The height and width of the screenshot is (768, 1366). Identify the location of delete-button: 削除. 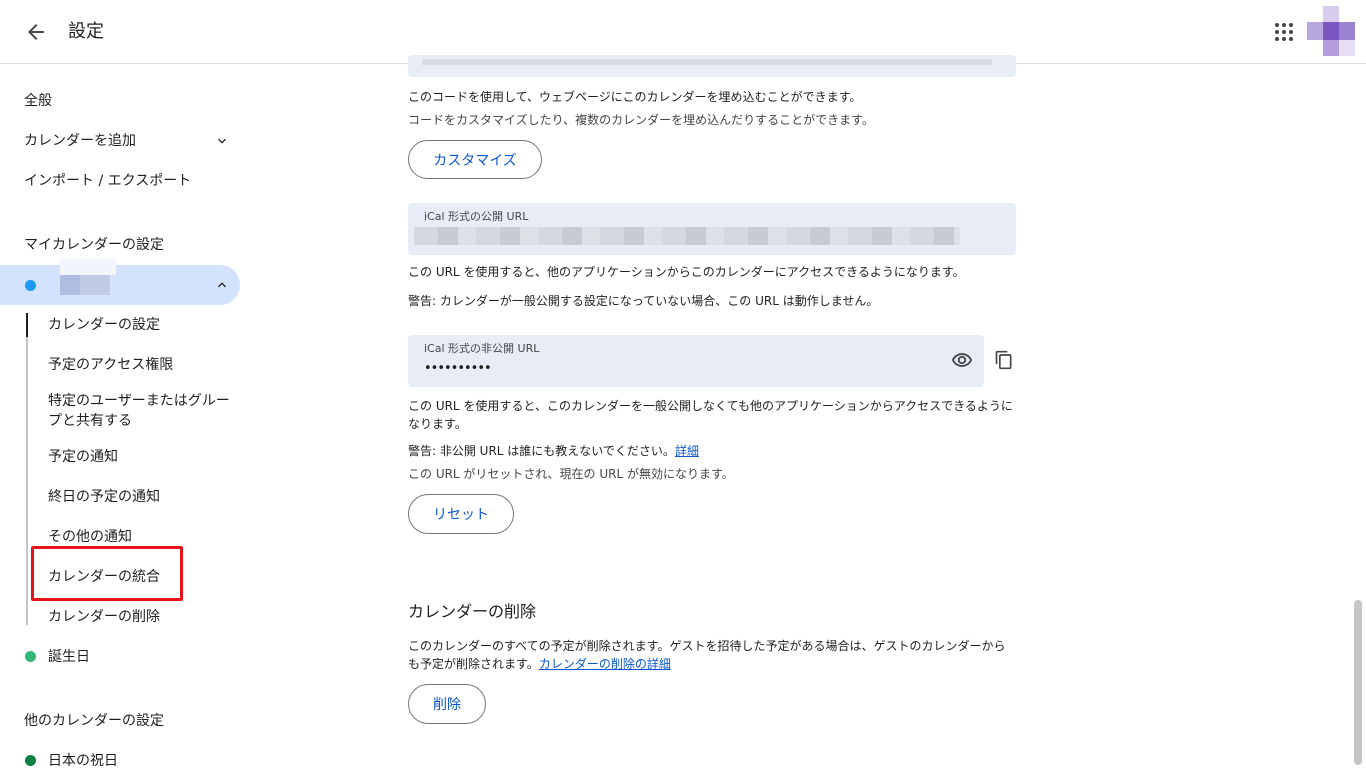
(447, 704).